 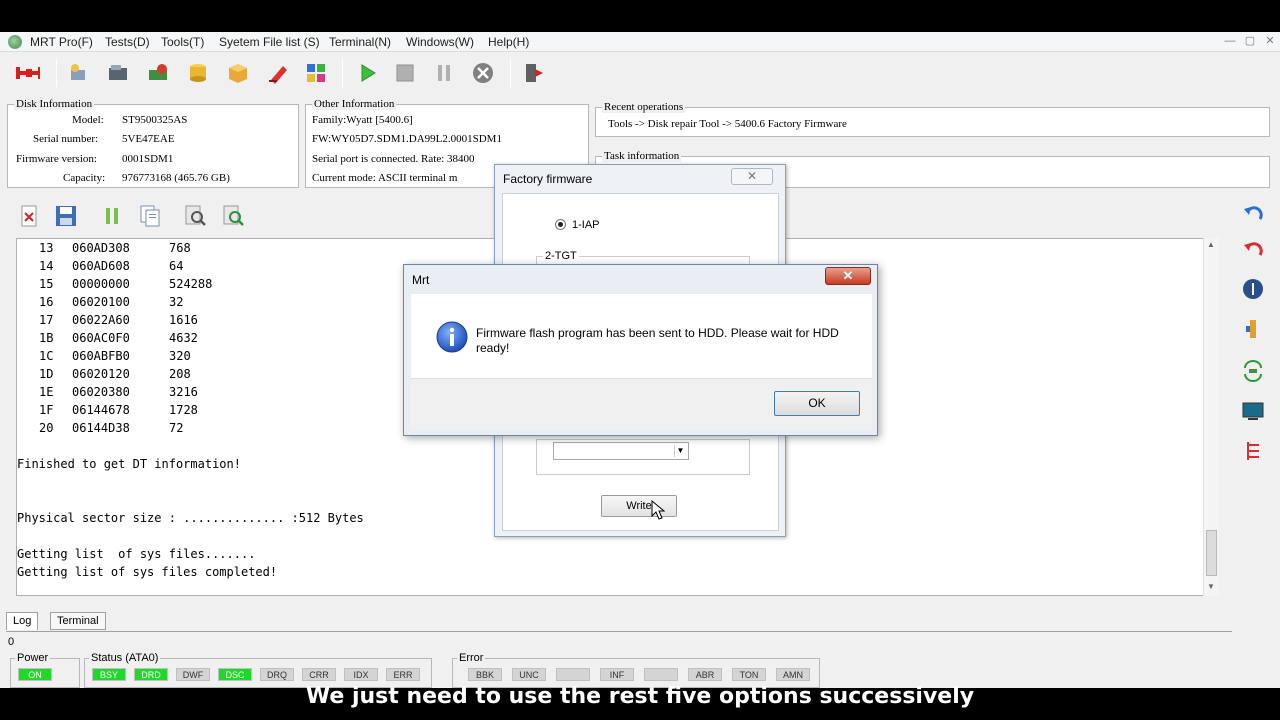 I want to click on status-flag-dsc: DSC, so click(x=235, y=674).